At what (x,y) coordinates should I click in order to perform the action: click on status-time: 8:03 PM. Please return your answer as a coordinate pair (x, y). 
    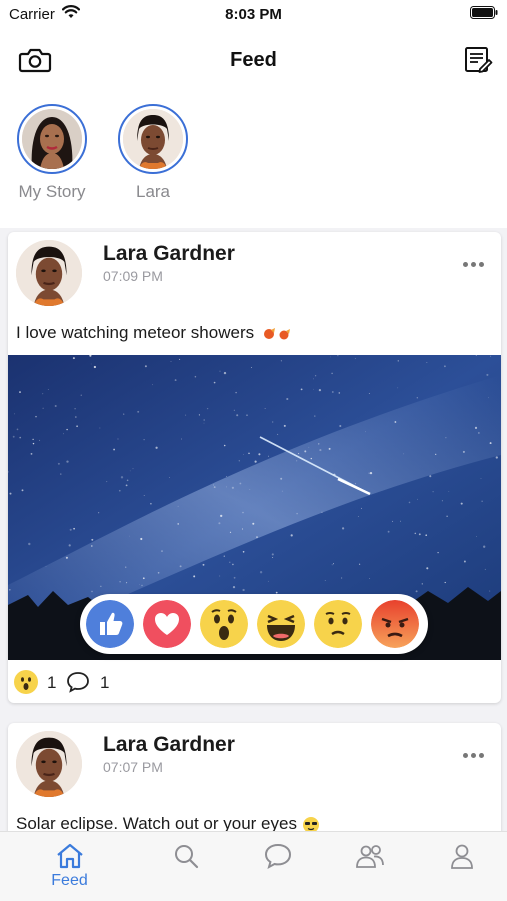
    Looking at the image, I should click on (253, 14).